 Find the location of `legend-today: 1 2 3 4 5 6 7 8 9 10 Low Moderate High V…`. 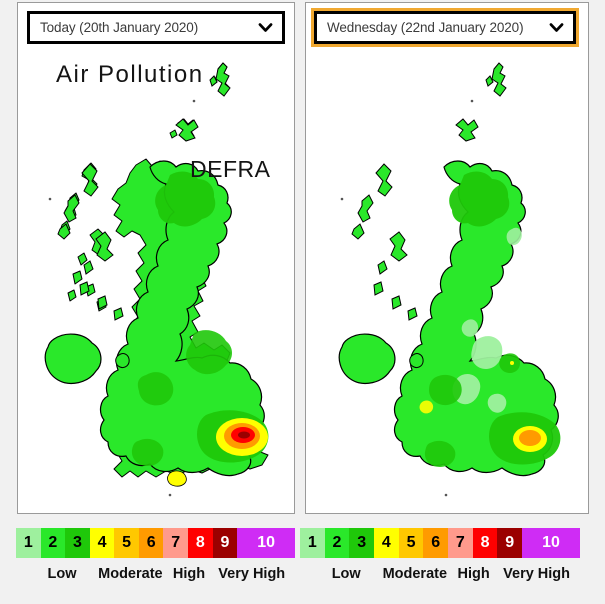

legend-today: 1 2 3 4 5 6 7 8 9 10 Low Moderate High V… is located at coordinates (155, 566).